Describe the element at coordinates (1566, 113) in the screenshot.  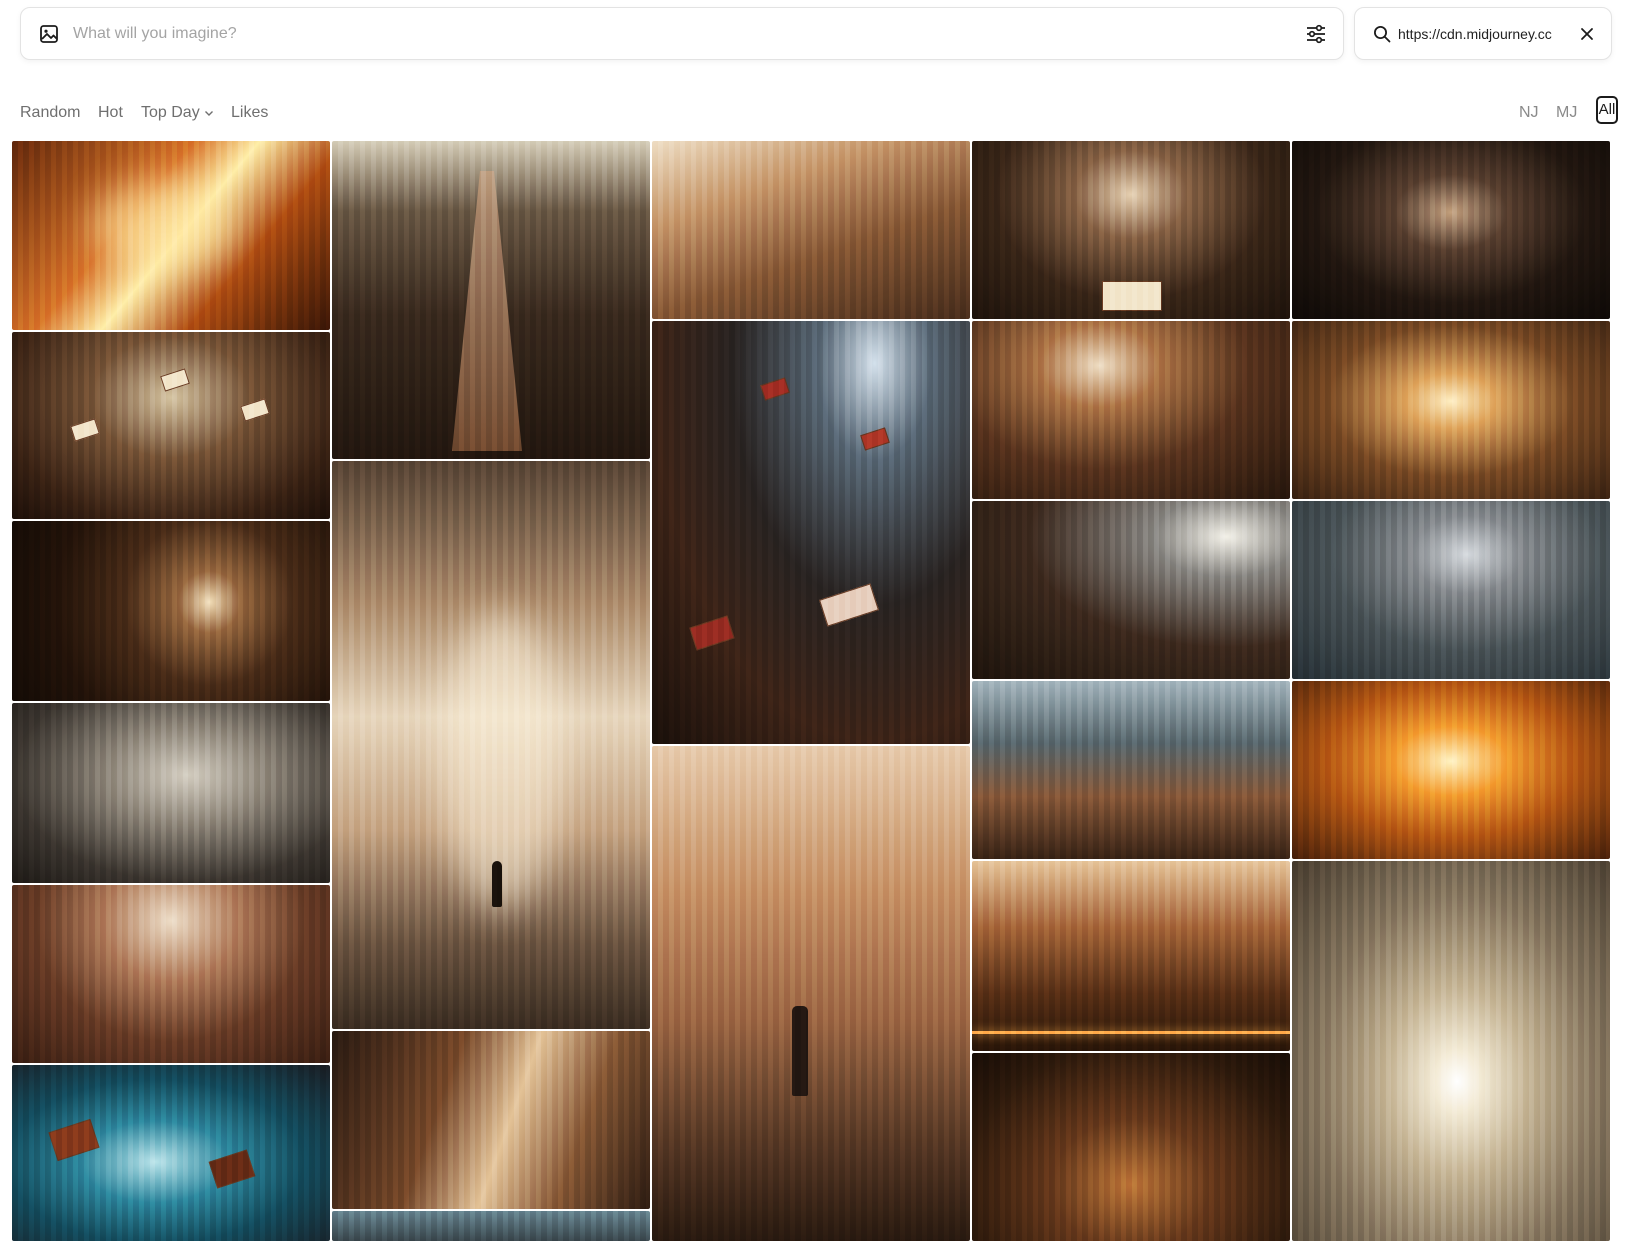
I see `source-mj: MJ` at that location.